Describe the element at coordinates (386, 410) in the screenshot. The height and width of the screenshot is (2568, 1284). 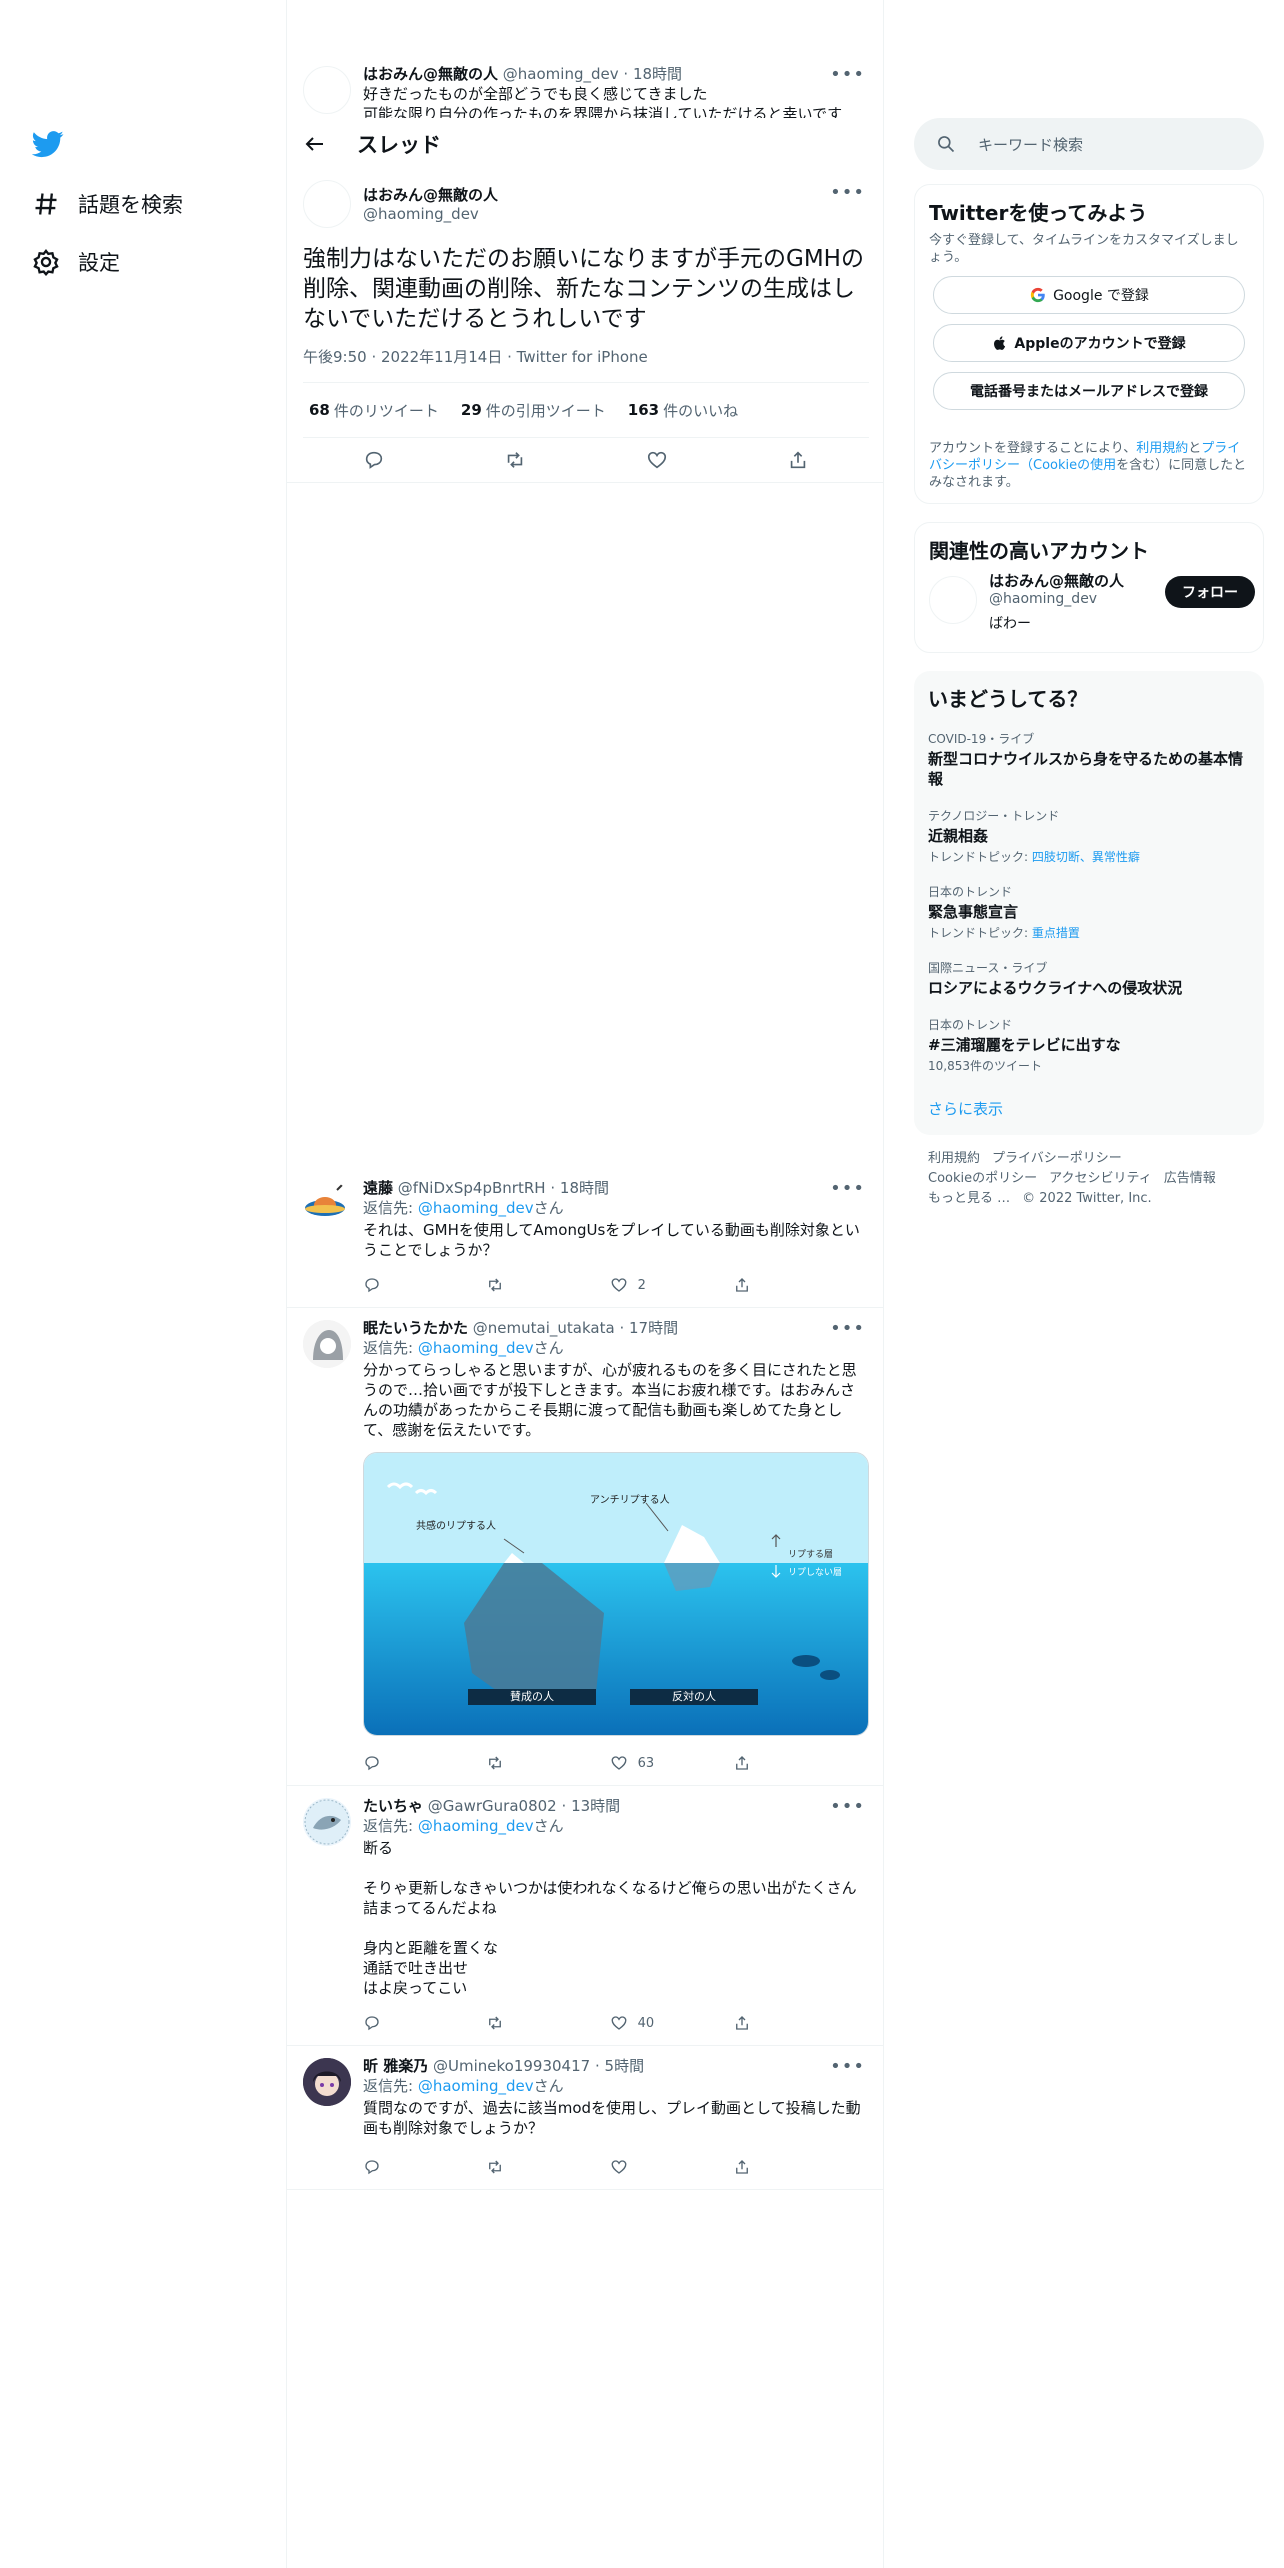
I see `retweet-count-label: 件のリツイート` at that location.